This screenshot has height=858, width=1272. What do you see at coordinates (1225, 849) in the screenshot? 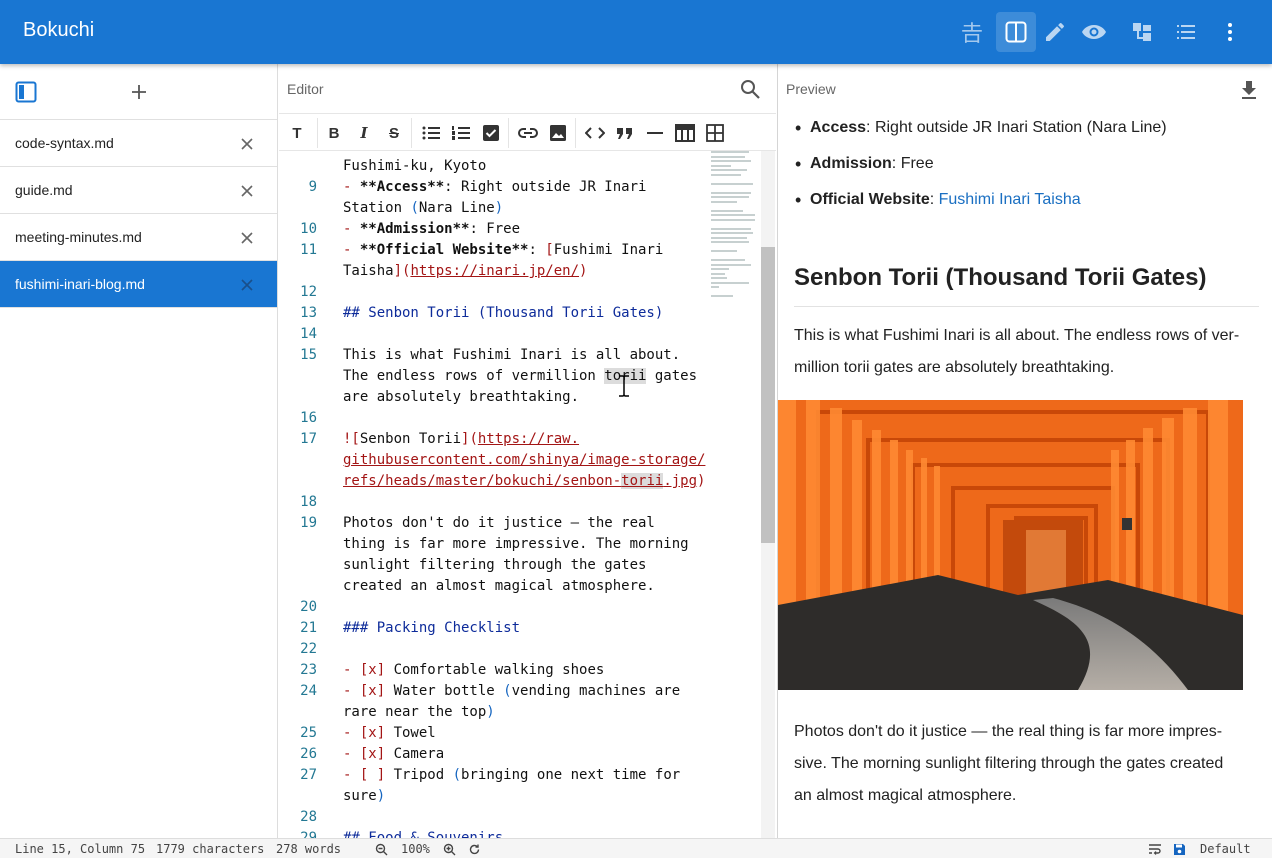
I see `theme-name: Default` at bounding box center [1225, 849].